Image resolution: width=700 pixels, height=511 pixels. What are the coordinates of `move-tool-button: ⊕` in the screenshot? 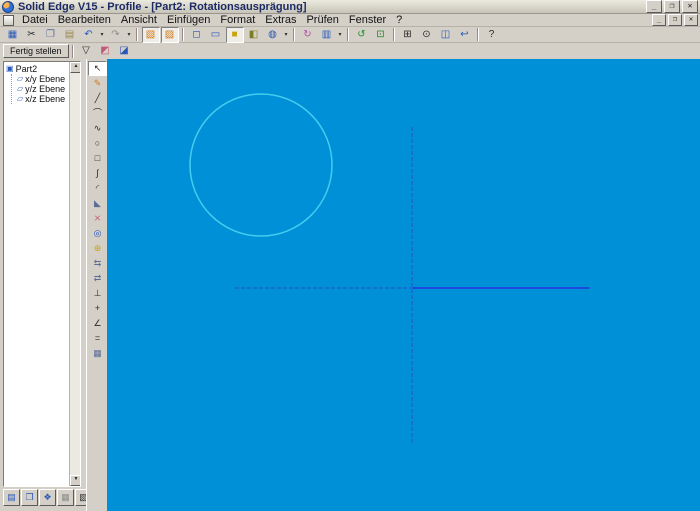 It's located at (97, 248).